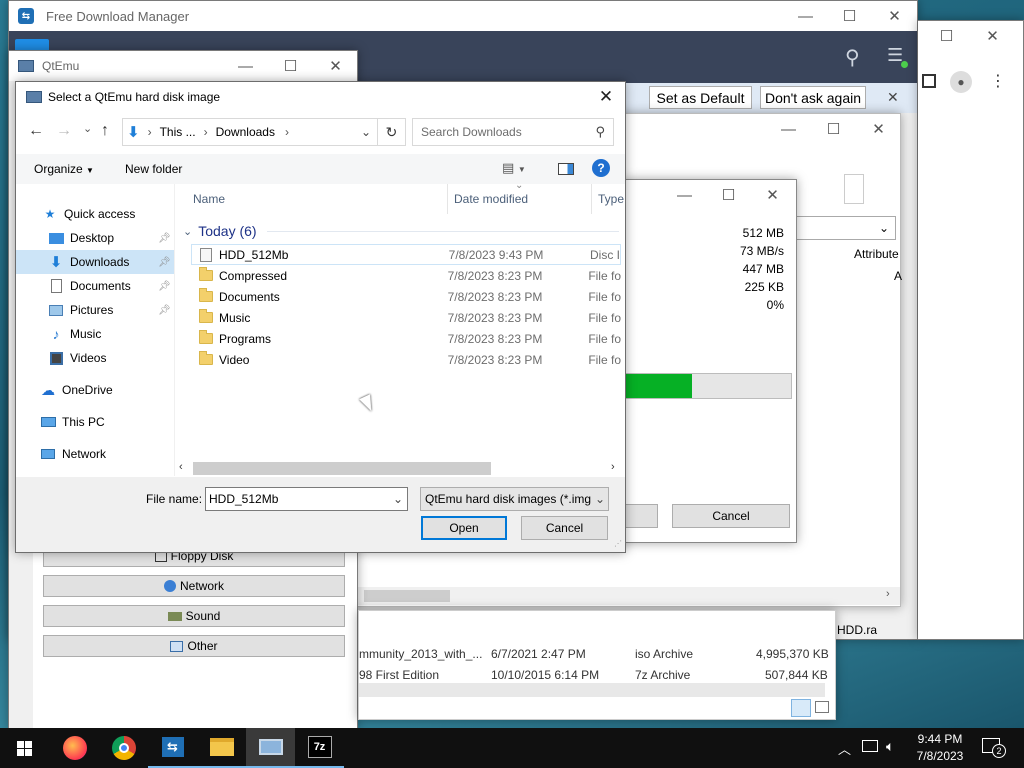  I want to click on file-row: Music 7/8/2023 8:23 PM File fo, so click(406, 317).